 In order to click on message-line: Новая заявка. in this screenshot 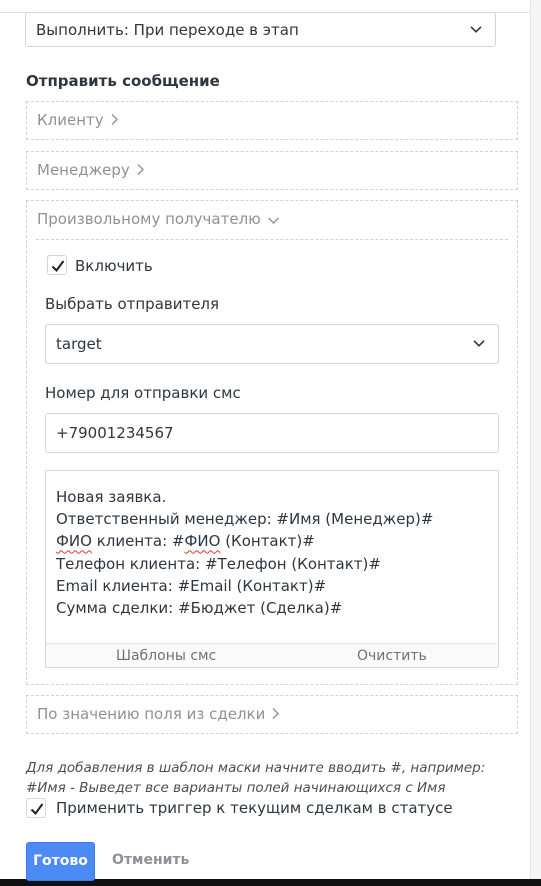, I will do `click(111, 497)`.